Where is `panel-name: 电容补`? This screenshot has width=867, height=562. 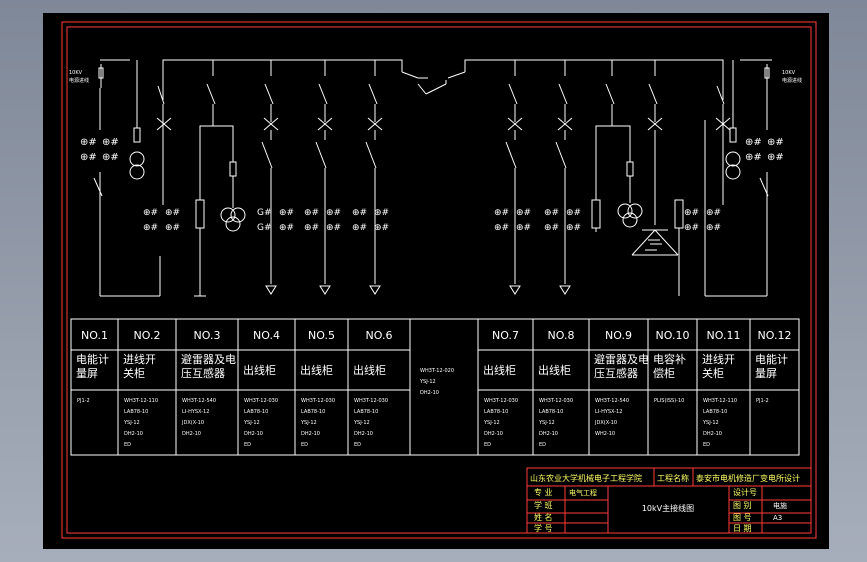
panel-name: 电容补 is located at coordinates (669, 359).